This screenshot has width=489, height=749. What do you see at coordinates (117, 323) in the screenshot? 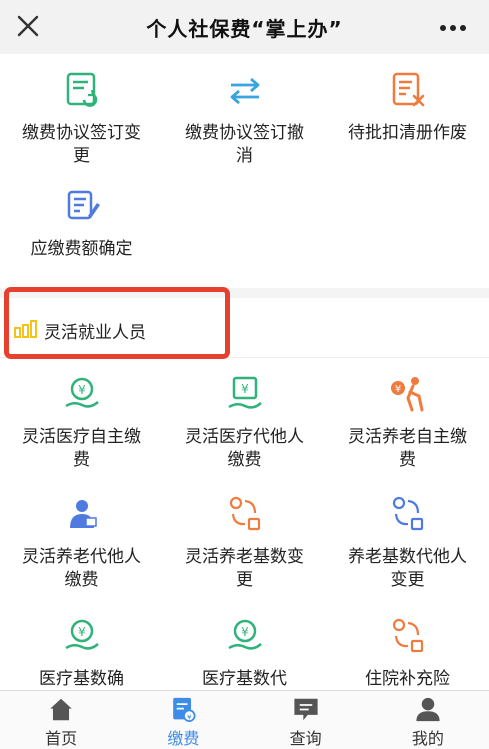
I see `highlight-box` at bounding box center [117, 323].